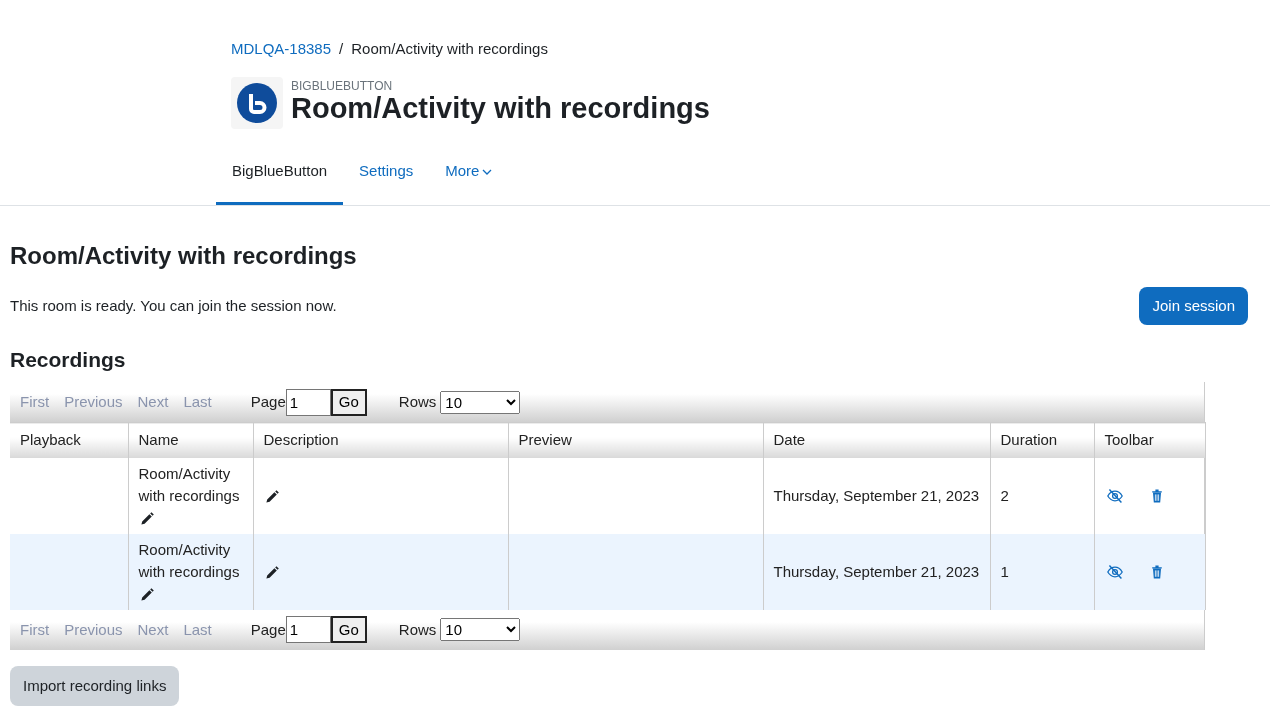 This screenshot has height=727, width=1270. Describe the element at coordinates (1193, 306) in the screenshot. I see `join-session-button: Join session` at that location.